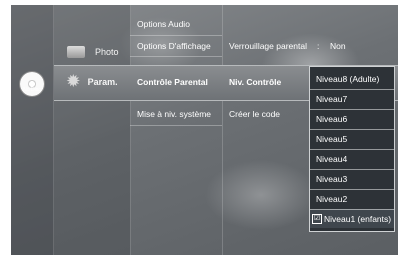  Describe the element at coordinates (172, 82) in the screenshot. I see `submenu-item-parental: Contrôle Parental` at that location.